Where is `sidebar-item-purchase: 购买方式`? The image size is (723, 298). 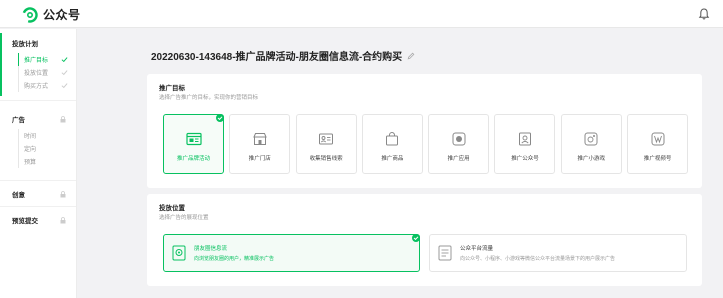
sidebar-item-purchase: 购买方式 is located at coordinates (38, 85).